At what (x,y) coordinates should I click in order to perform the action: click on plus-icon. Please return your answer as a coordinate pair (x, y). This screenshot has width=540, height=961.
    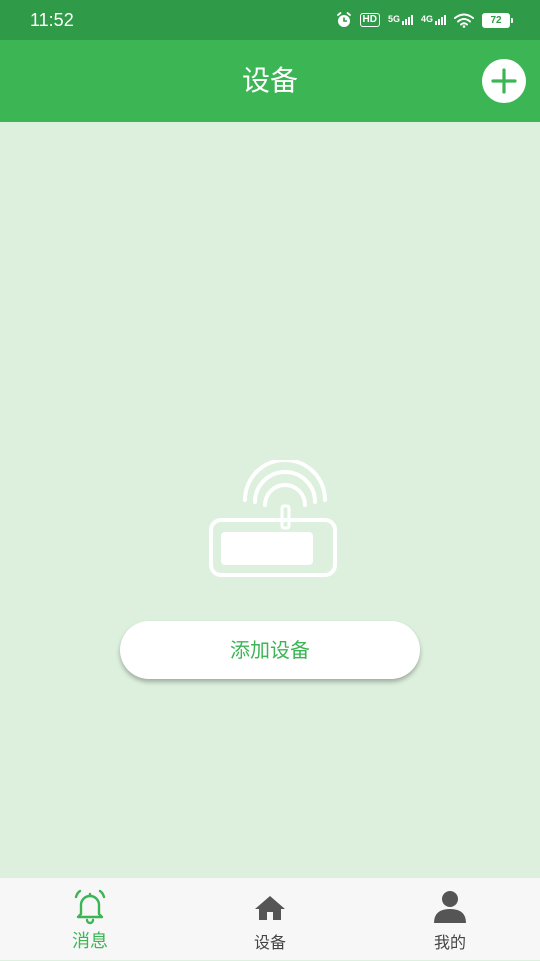
    Looking at the image, I should click on (504, 81).